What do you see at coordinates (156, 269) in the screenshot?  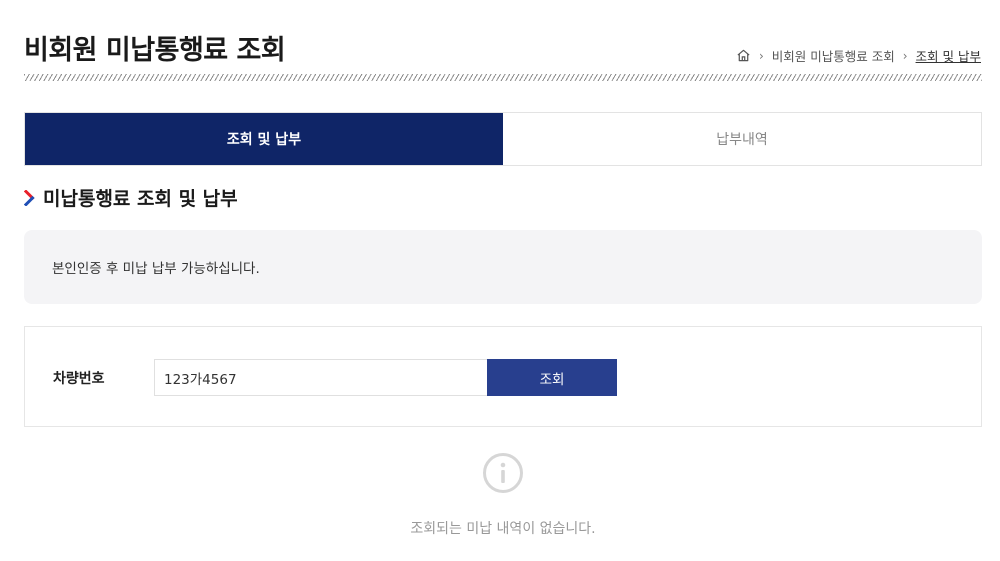 I see `notice-text: 본인인증 후 미납 납부 가능하십니다.` at bounding box center [156, 269].